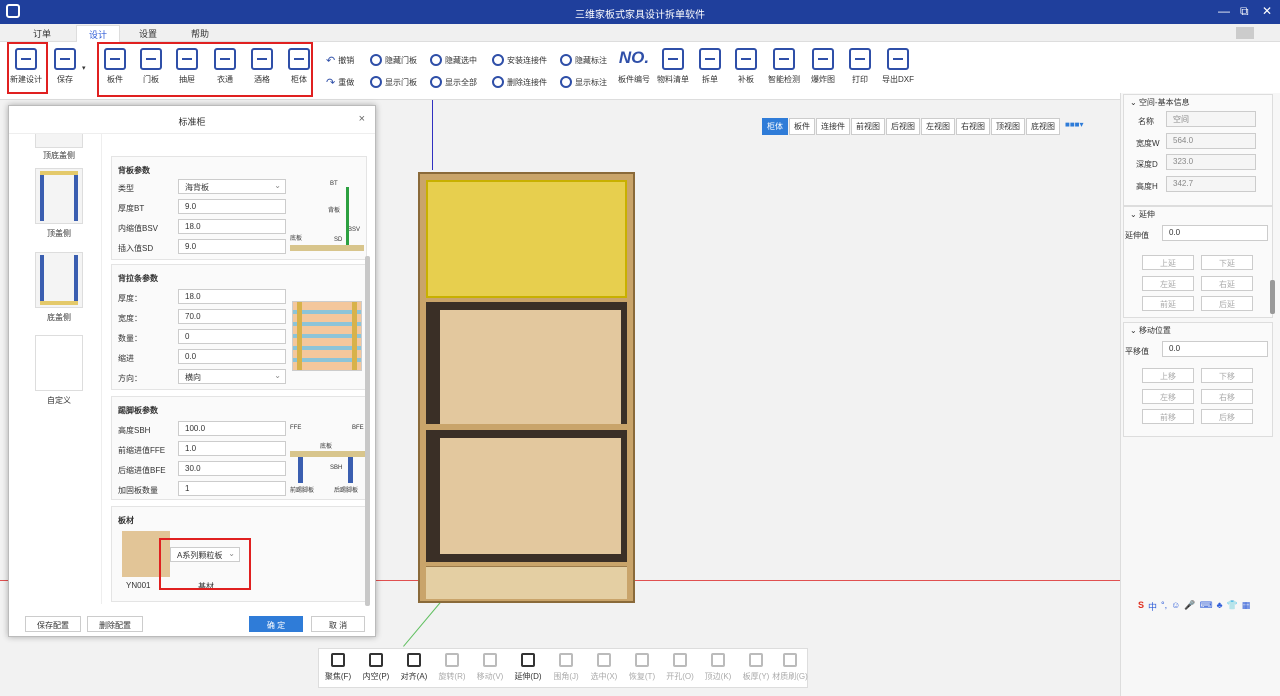 The image size is (1280, 696). Describe the element at coordinates (1267, 11) in the screenshot. I see `close-window-button: ✕` at that location.